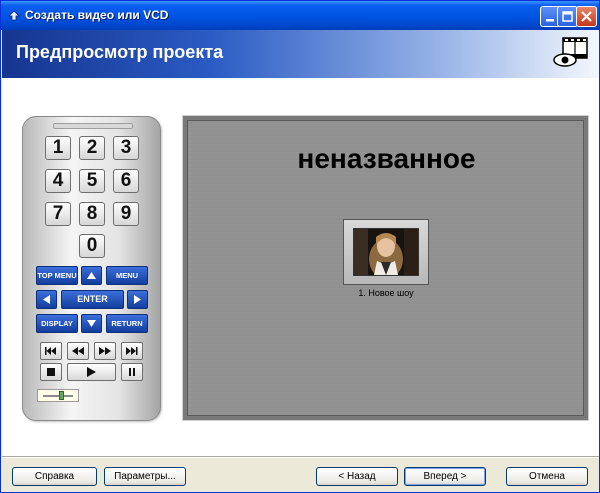 The image size is (600, 493). Describe the element at coordinates (54, 476) in the screenshot. I see `help-button: Справка` at that location.